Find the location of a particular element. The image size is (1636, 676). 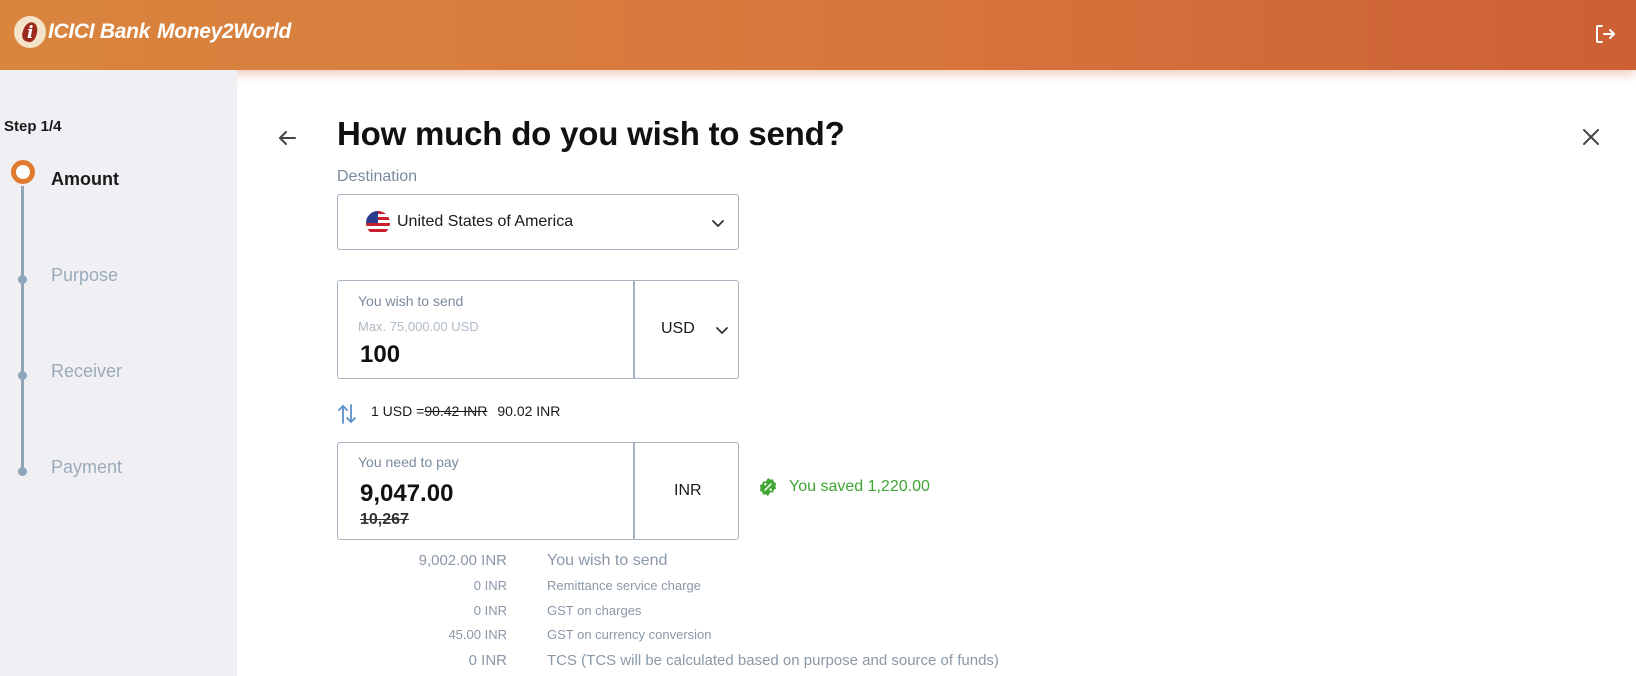

pay-amount-value: 9,047.00 is located at coordinates (407, 493).